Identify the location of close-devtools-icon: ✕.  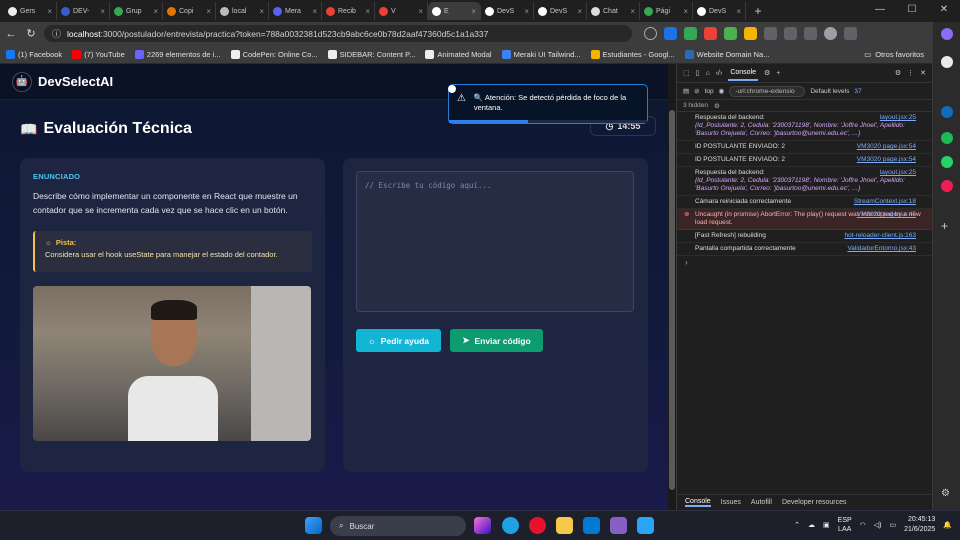
(923, 73).